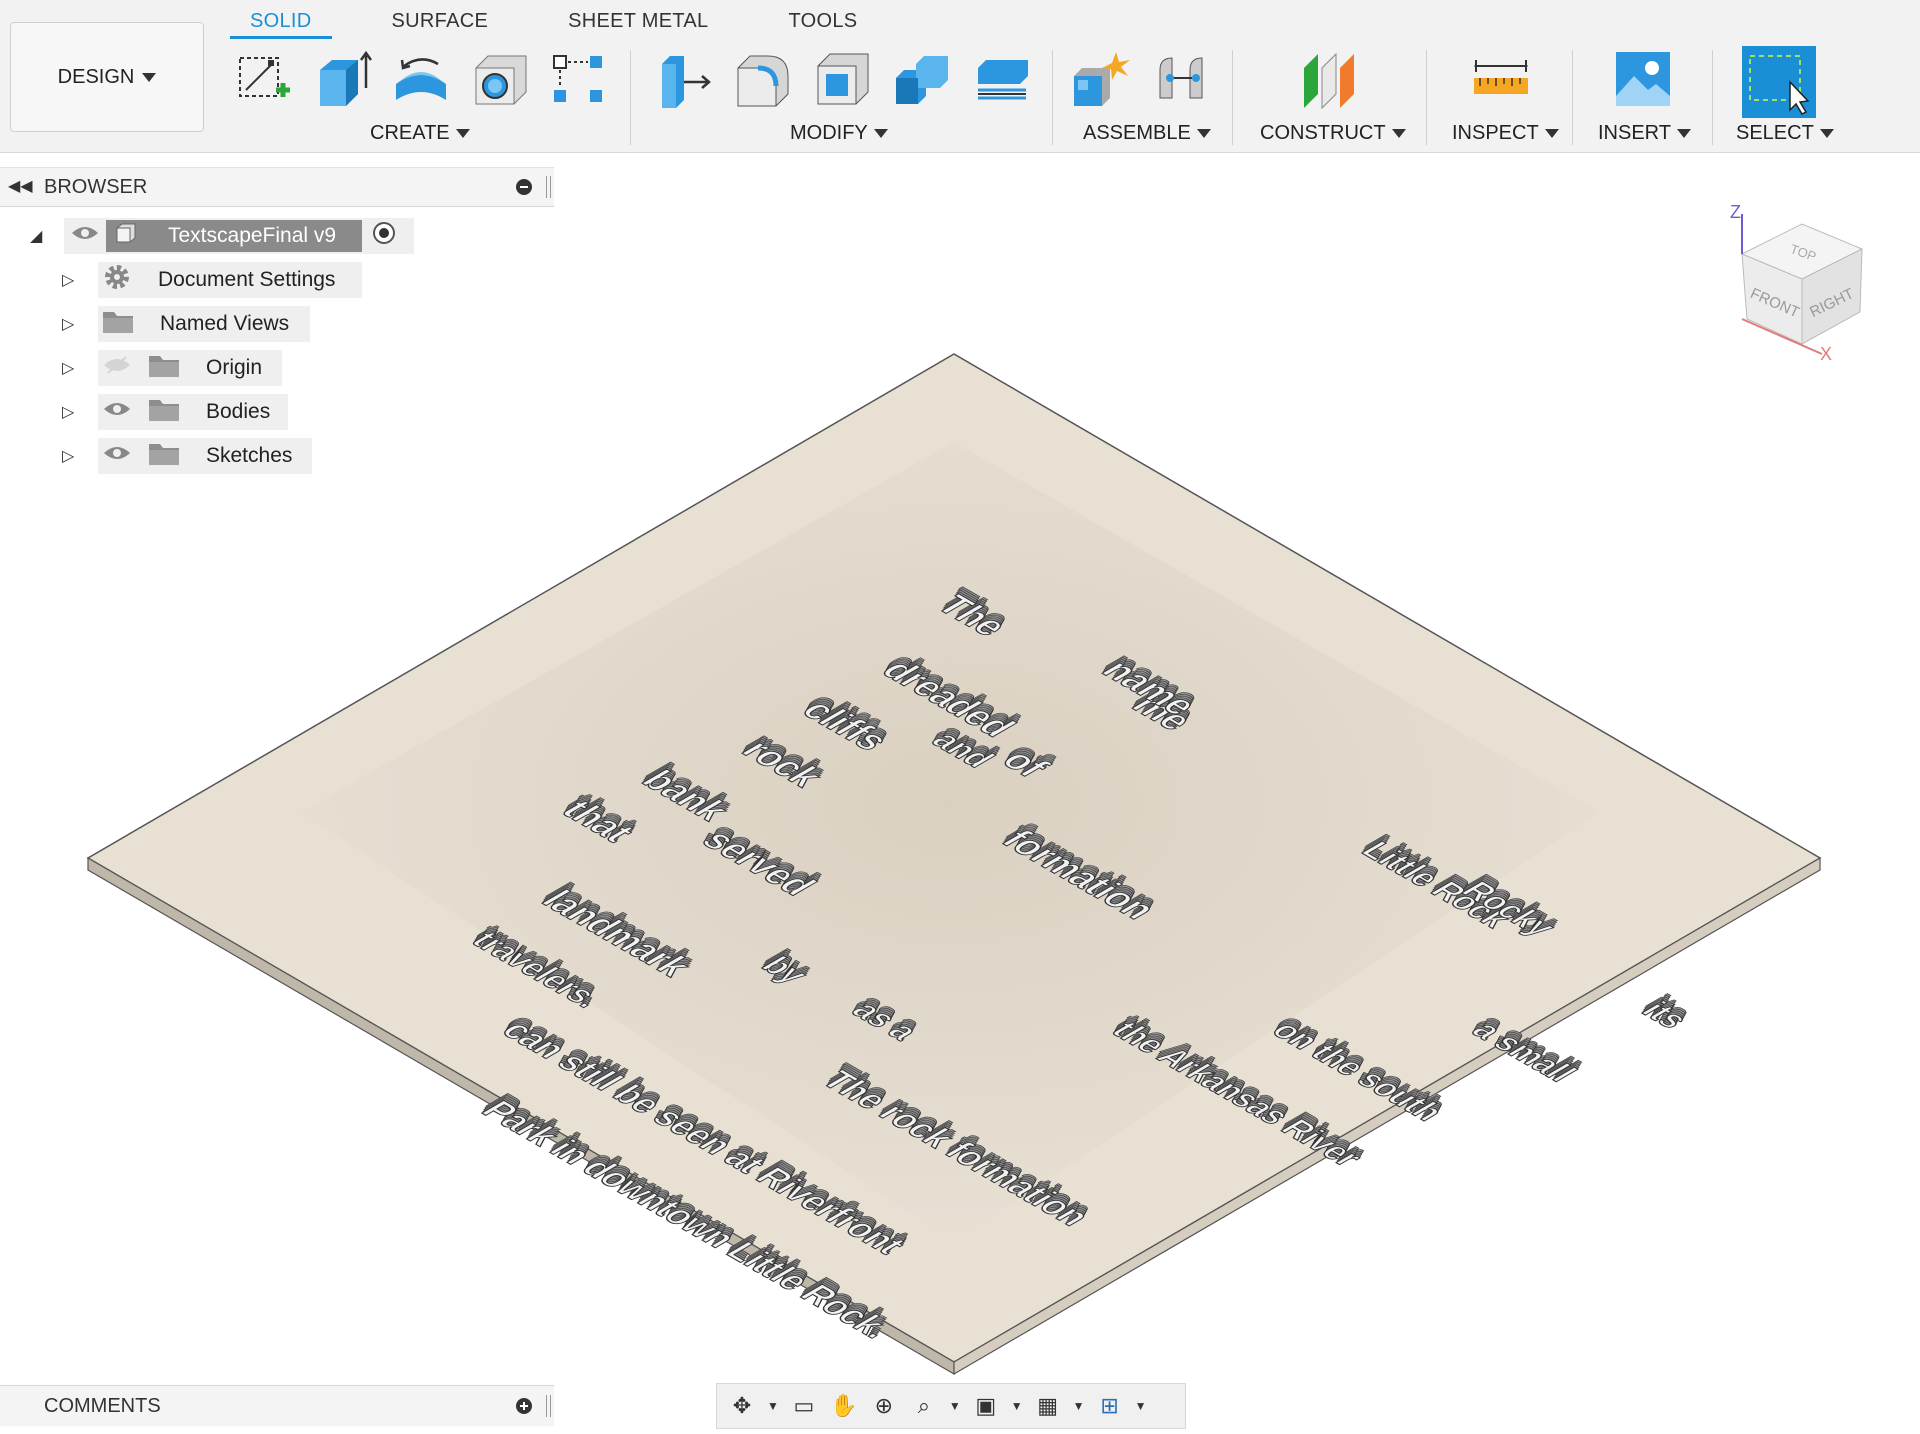 Image resolution: width=1920 pixels, height=1434 pixels. What do you see at coordinates (685, 79) in the screenshot?
I see `press-pull-icon` at bounding box center [685, 79].